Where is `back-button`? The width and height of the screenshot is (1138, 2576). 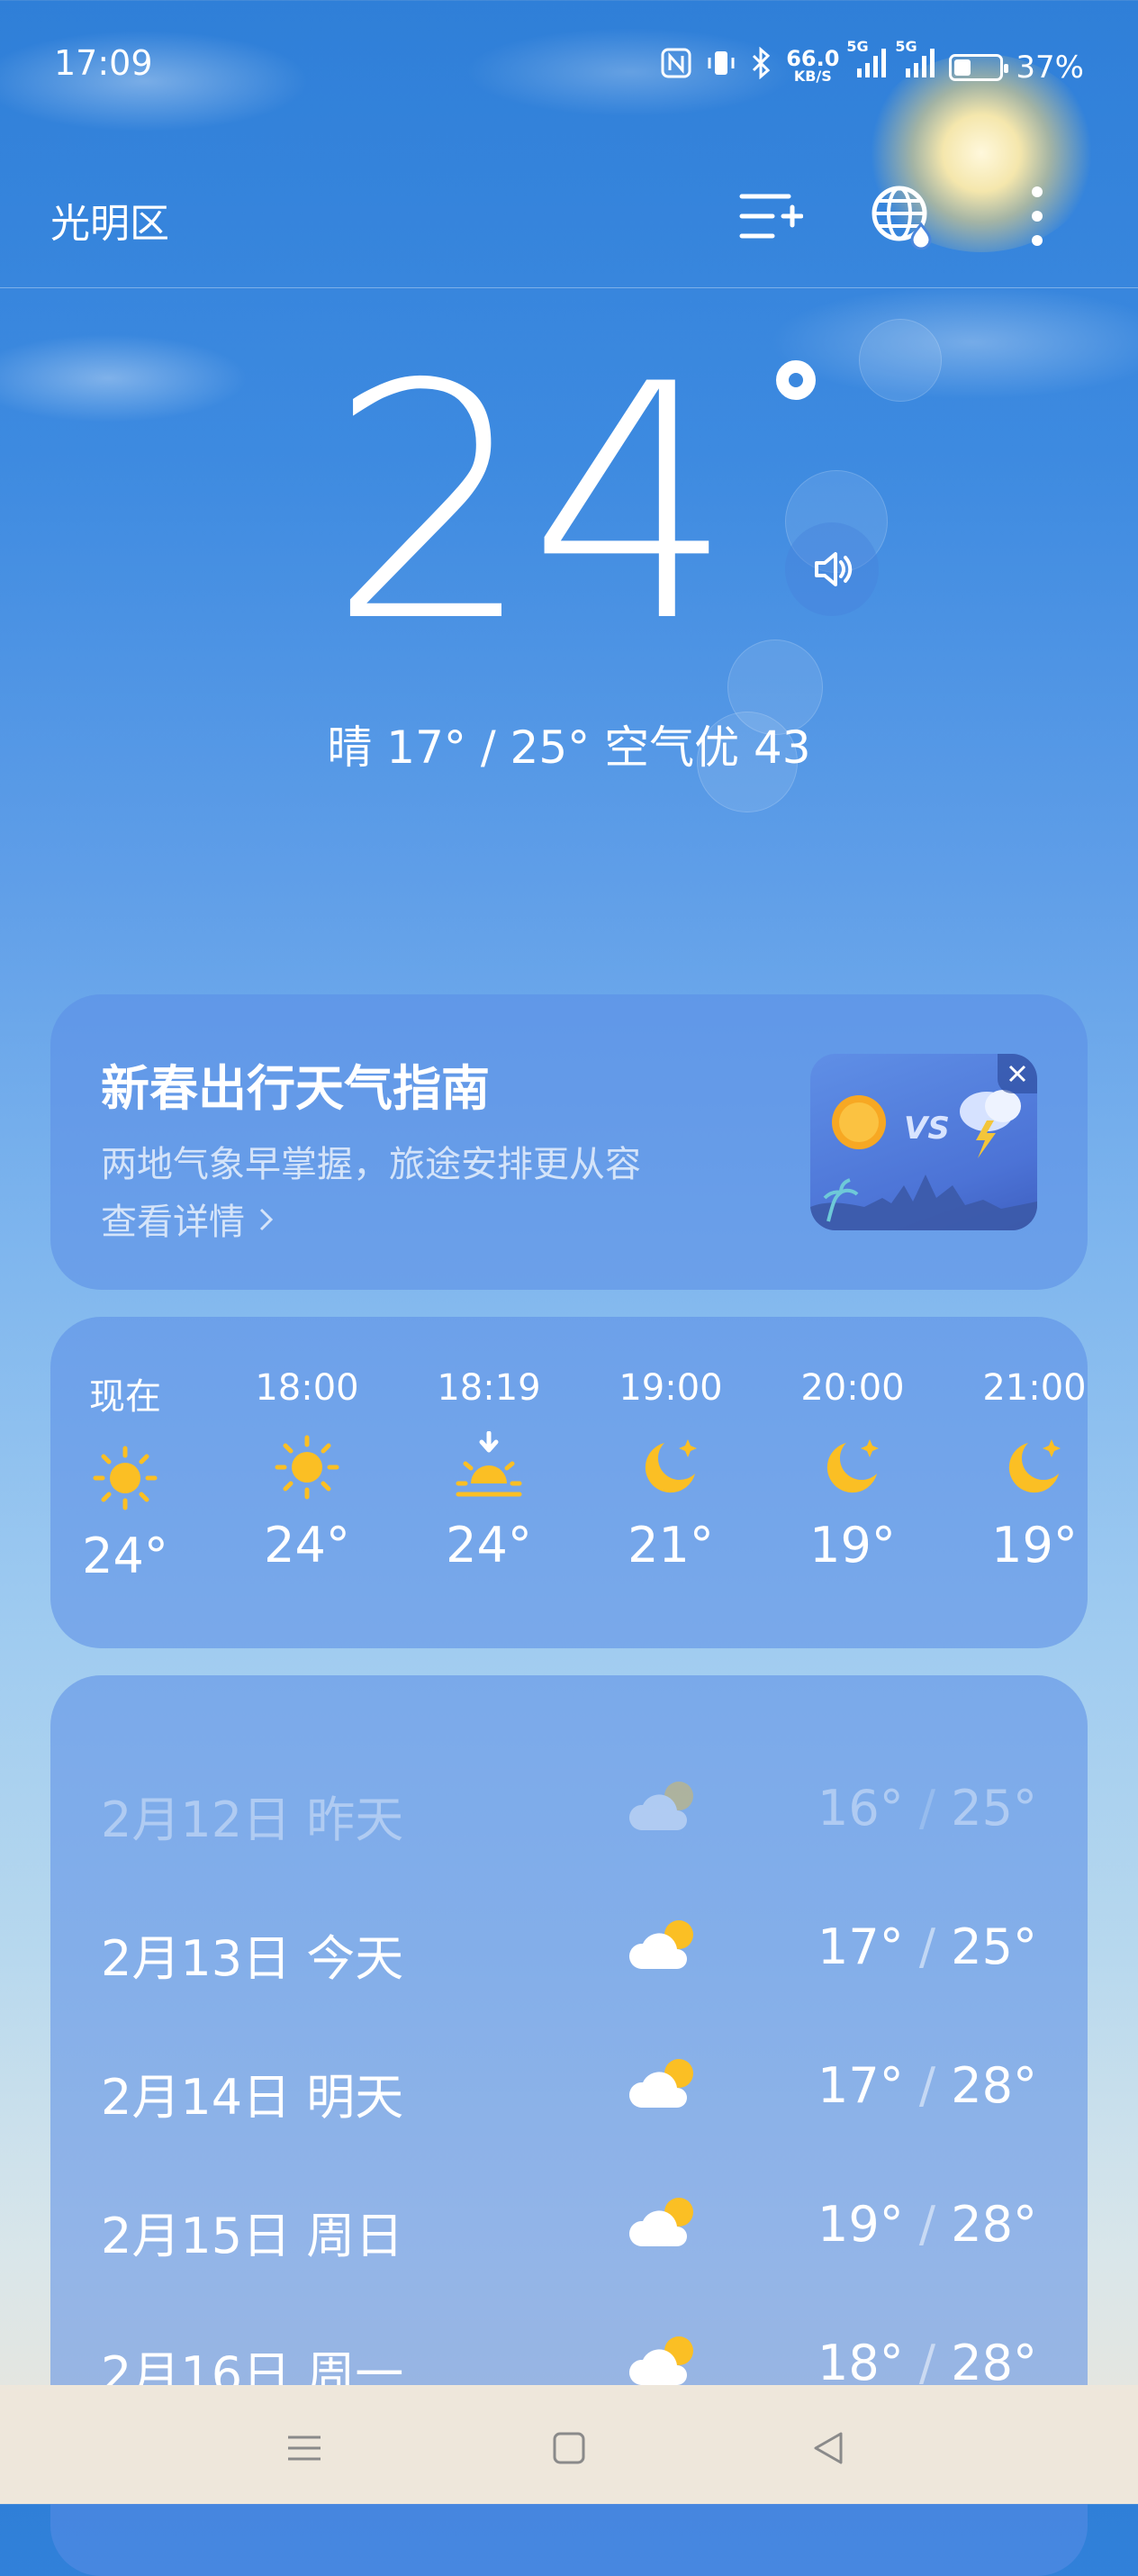 back-button is located at coordinates (828, 2448).